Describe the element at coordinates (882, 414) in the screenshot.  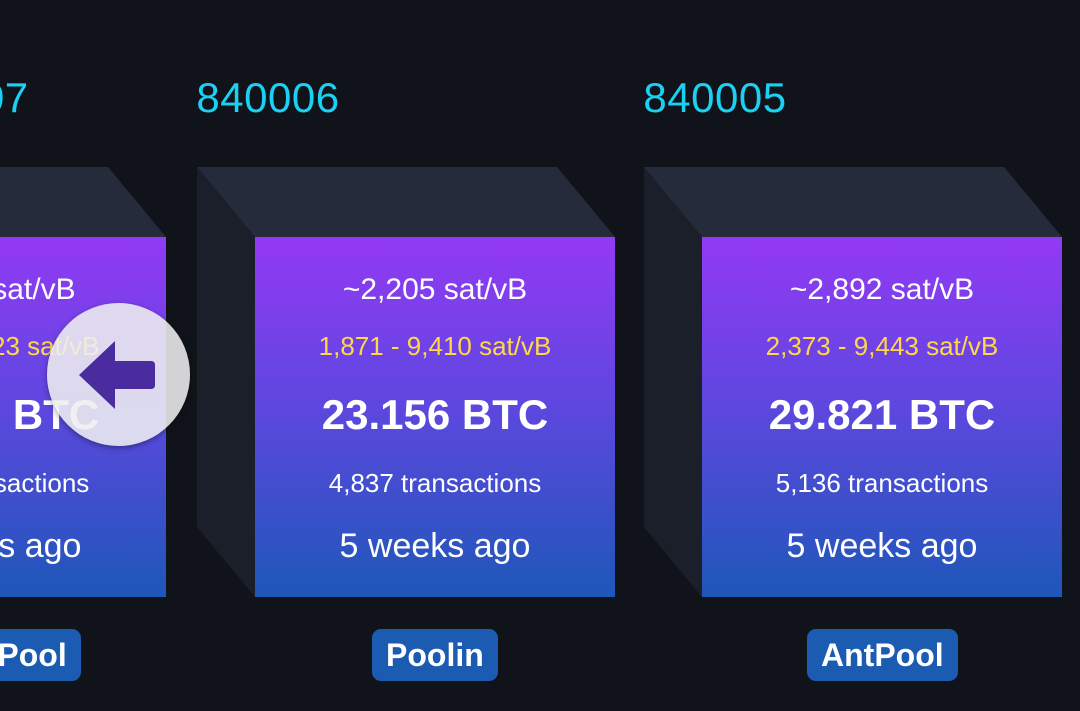
I see `block-reward: 29.821 BTC` at that location.